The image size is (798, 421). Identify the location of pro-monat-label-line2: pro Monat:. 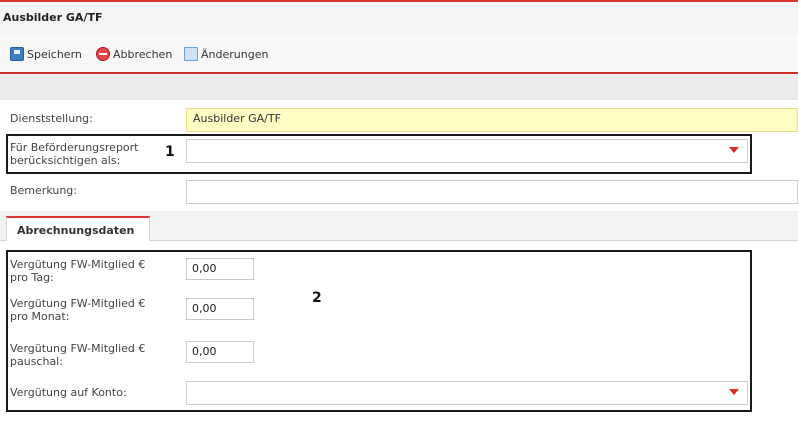
(40, 316).